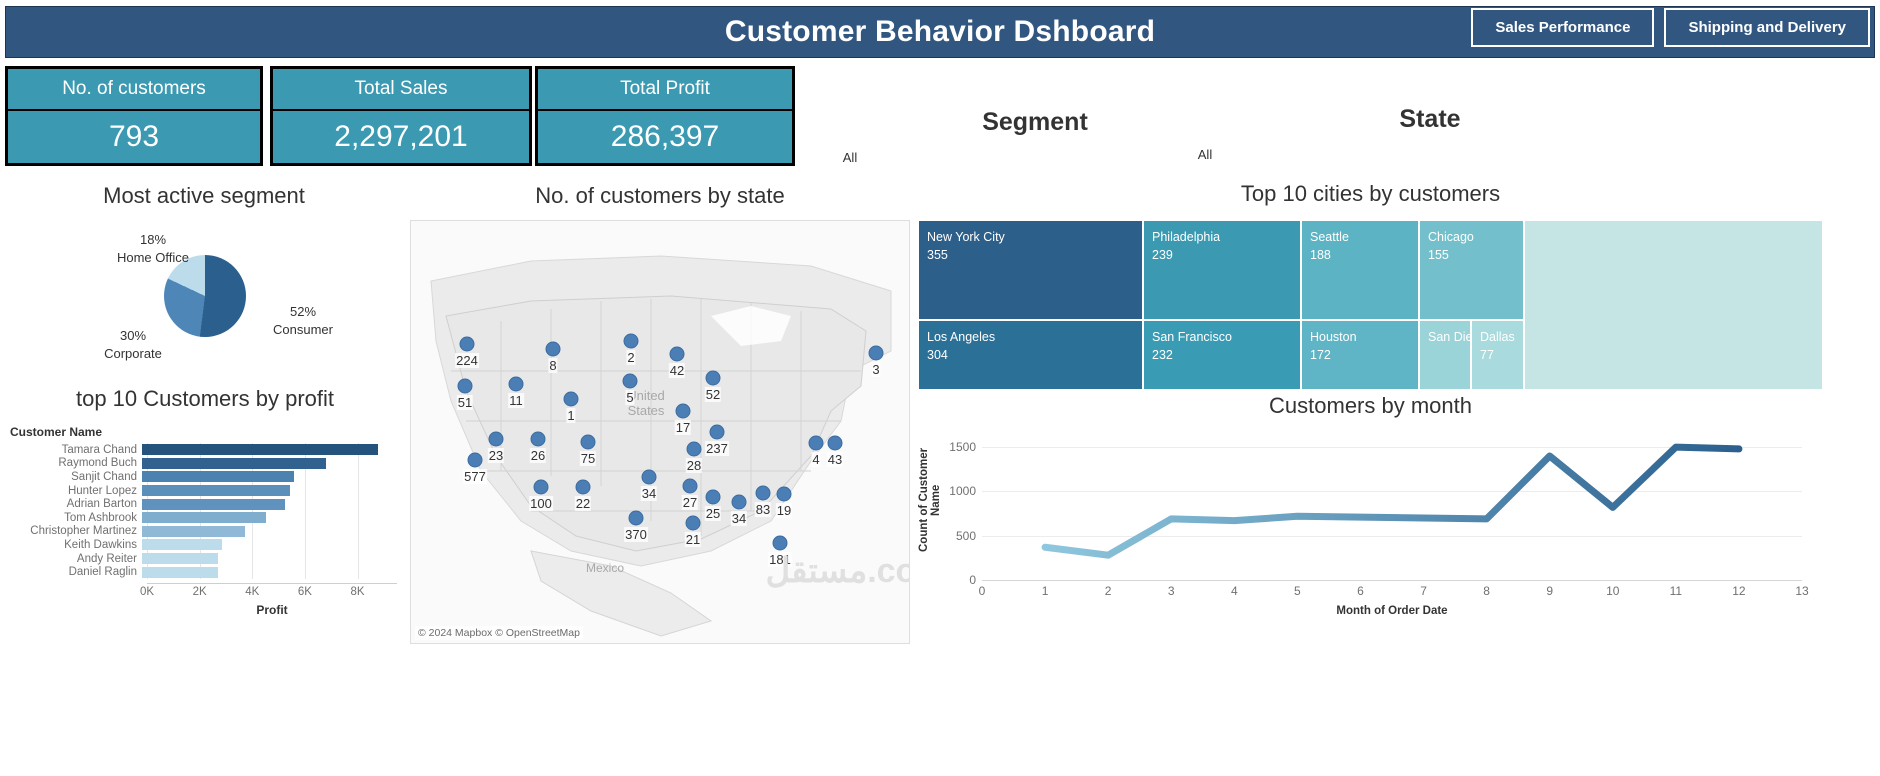 This screenshot has width=1880, height=776. Describe the element at coordinates (1360, 270) in the screenshot. I see `treemap-tile: Seattle 188` at that location.